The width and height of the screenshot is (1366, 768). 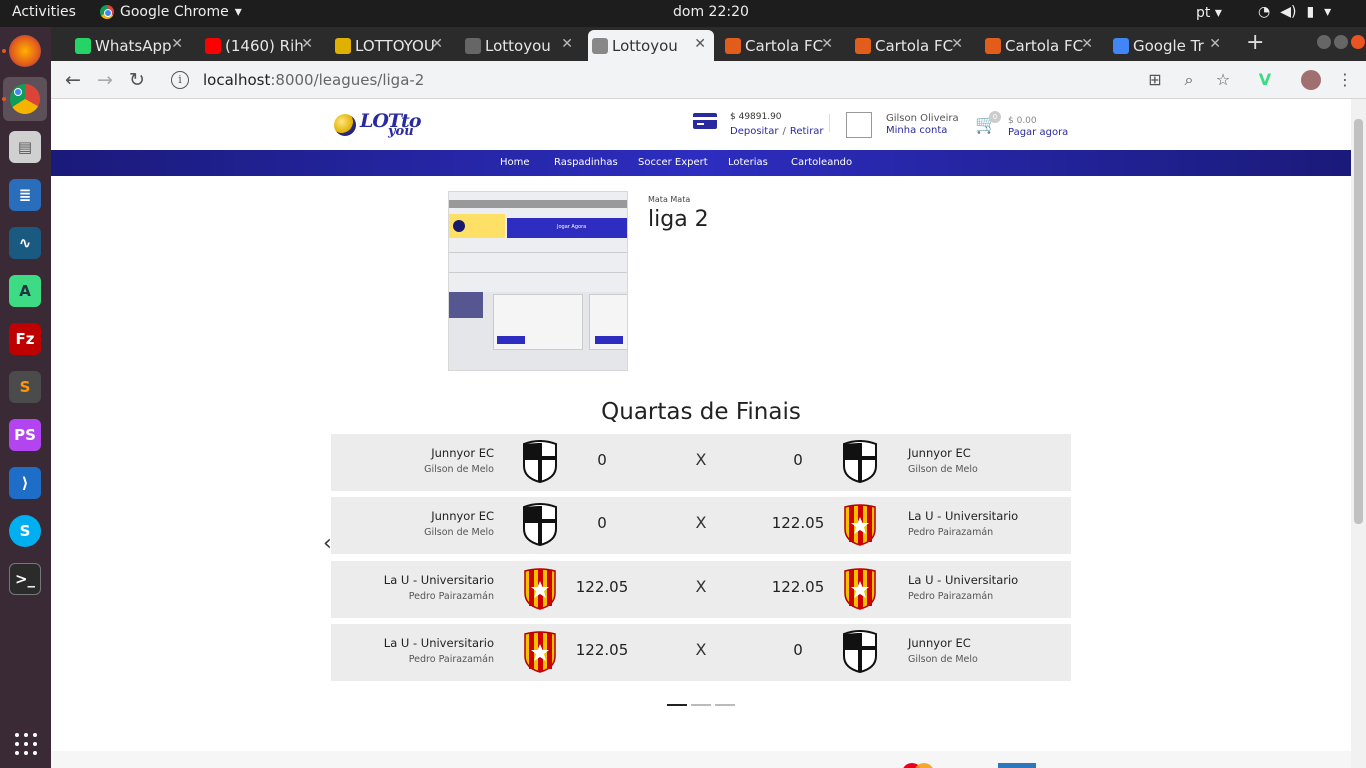 I want to click on maximize-button, so click(x=1341, y=42).